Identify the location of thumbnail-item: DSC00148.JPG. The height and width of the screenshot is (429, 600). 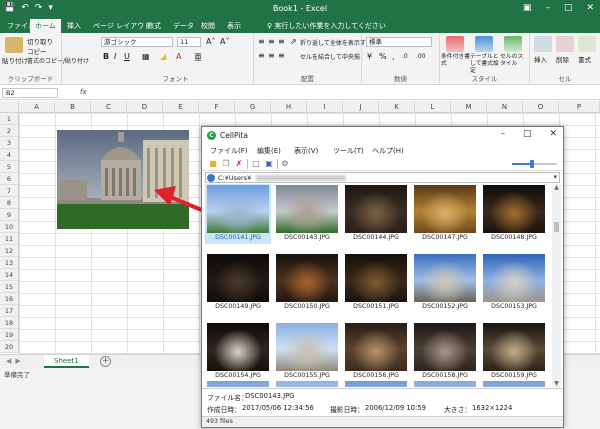
(514, 214).